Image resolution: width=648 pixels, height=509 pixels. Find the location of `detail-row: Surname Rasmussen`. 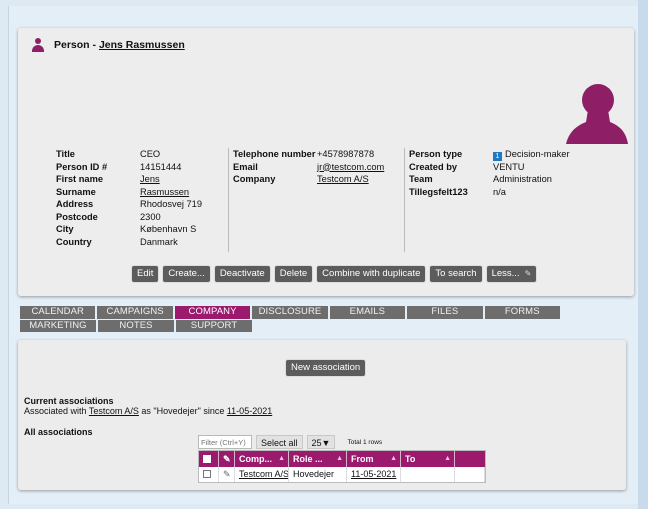

detail-row: Surname Rasmussen is located at coordinates (142, 192).